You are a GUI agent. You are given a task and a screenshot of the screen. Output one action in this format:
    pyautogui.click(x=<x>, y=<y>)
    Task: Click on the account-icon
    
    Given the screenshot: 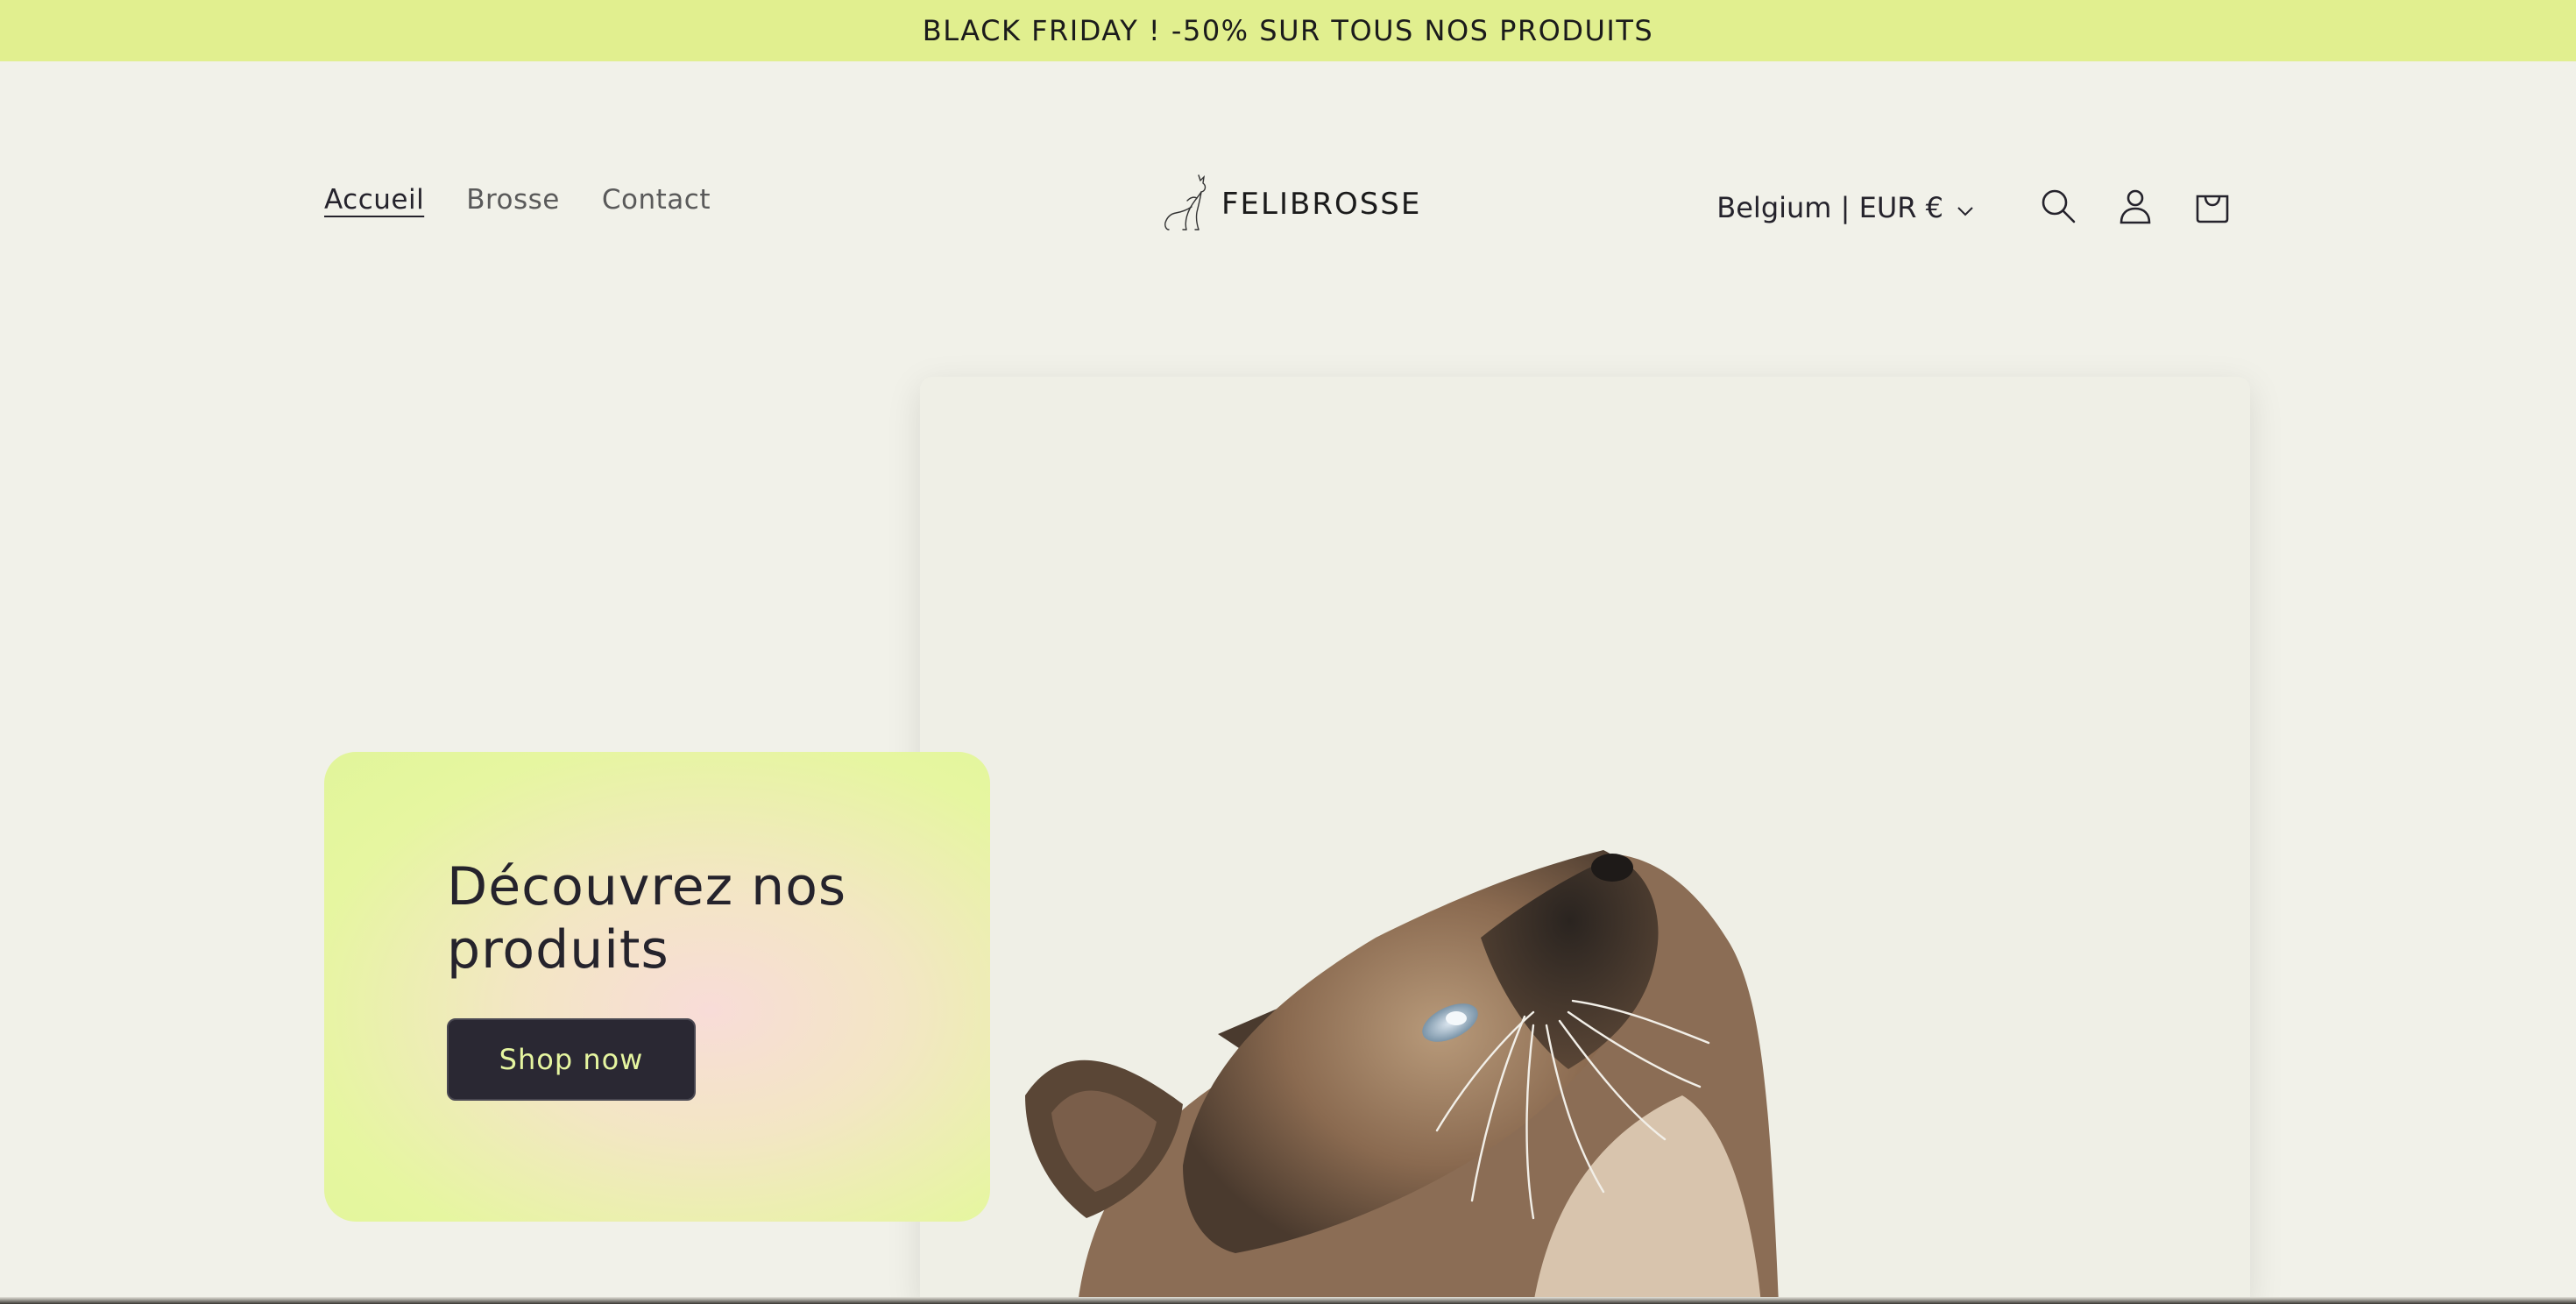 What is the action you would take?
    pyautogui.click(x=2135, y=208)
    